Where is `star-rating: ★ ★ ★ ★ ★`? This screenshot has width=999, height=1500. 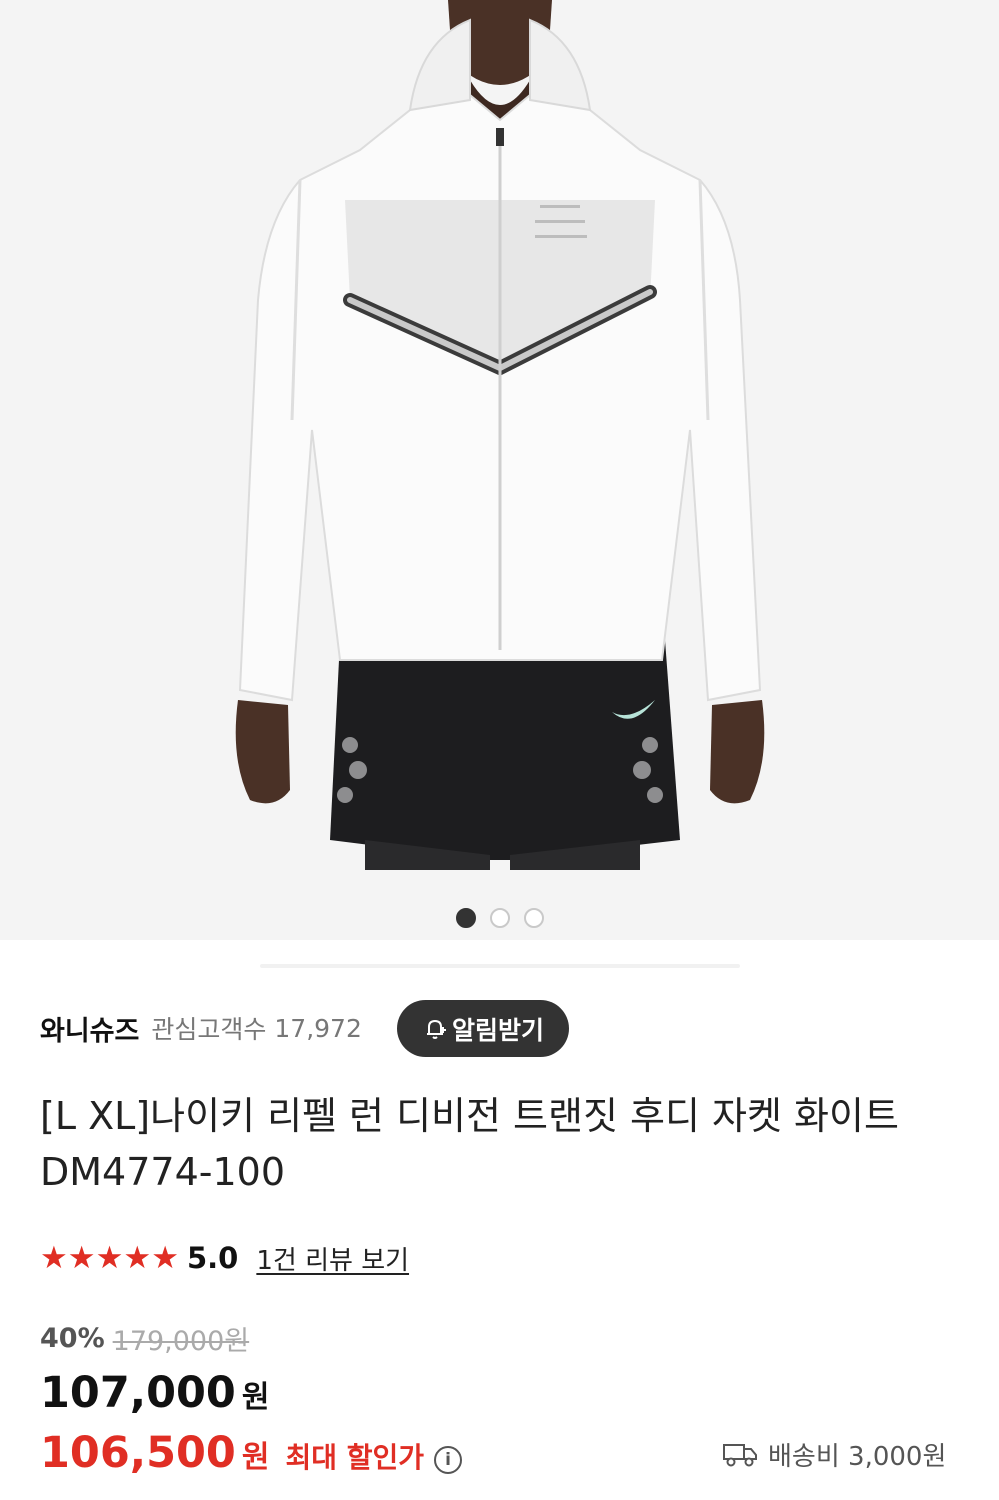
star-rating: ★ ★ ★ ★ ★ is located at coordinates (109, 1258).